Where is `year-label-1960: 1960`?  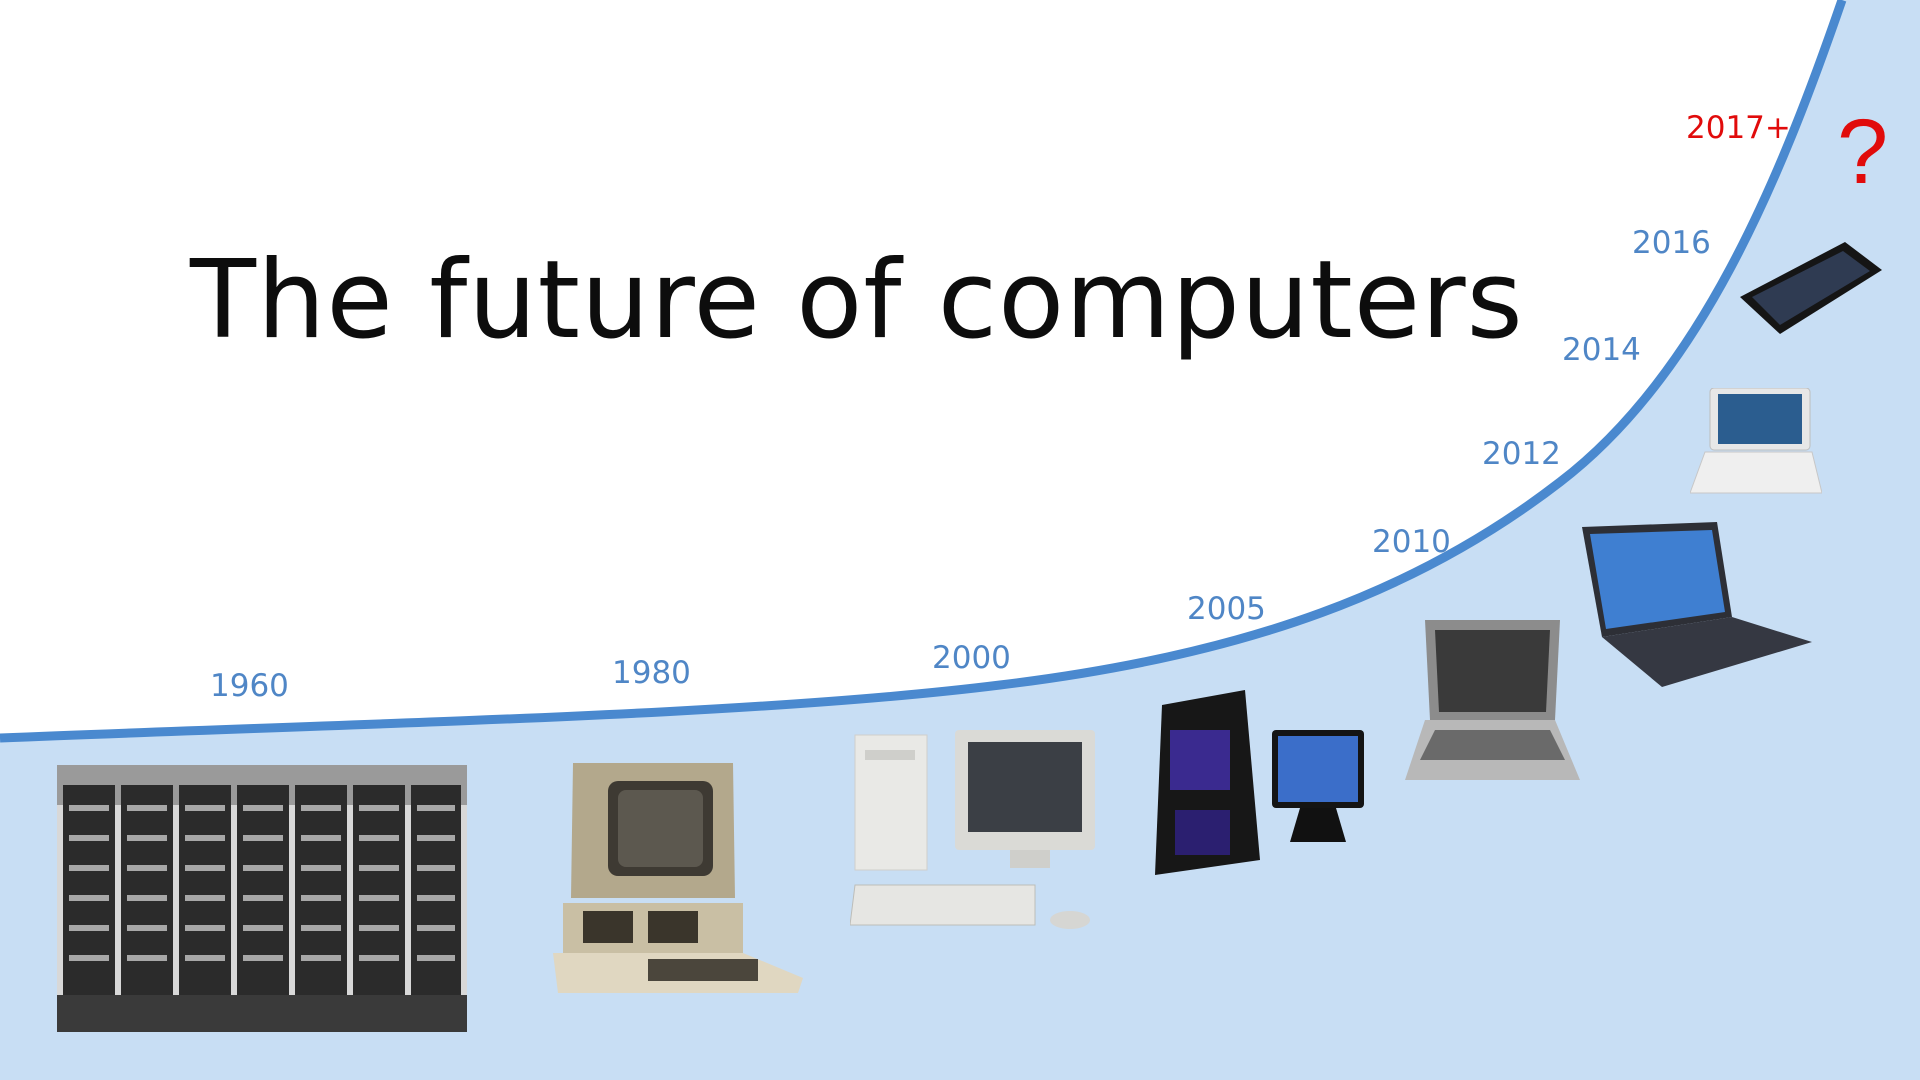
year-label-1960: 1960 is located at coordinates (249, 686).